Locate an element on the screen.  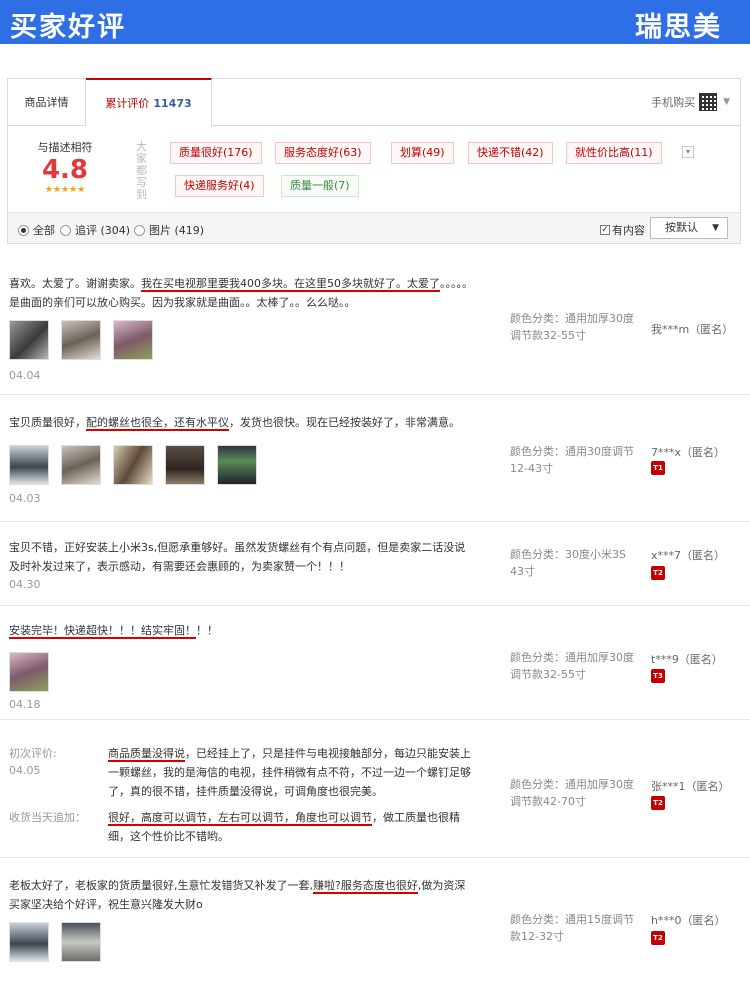
product-spec: 颜色分类：30度小米3S 43寸 is located at coordinates (568, 563).